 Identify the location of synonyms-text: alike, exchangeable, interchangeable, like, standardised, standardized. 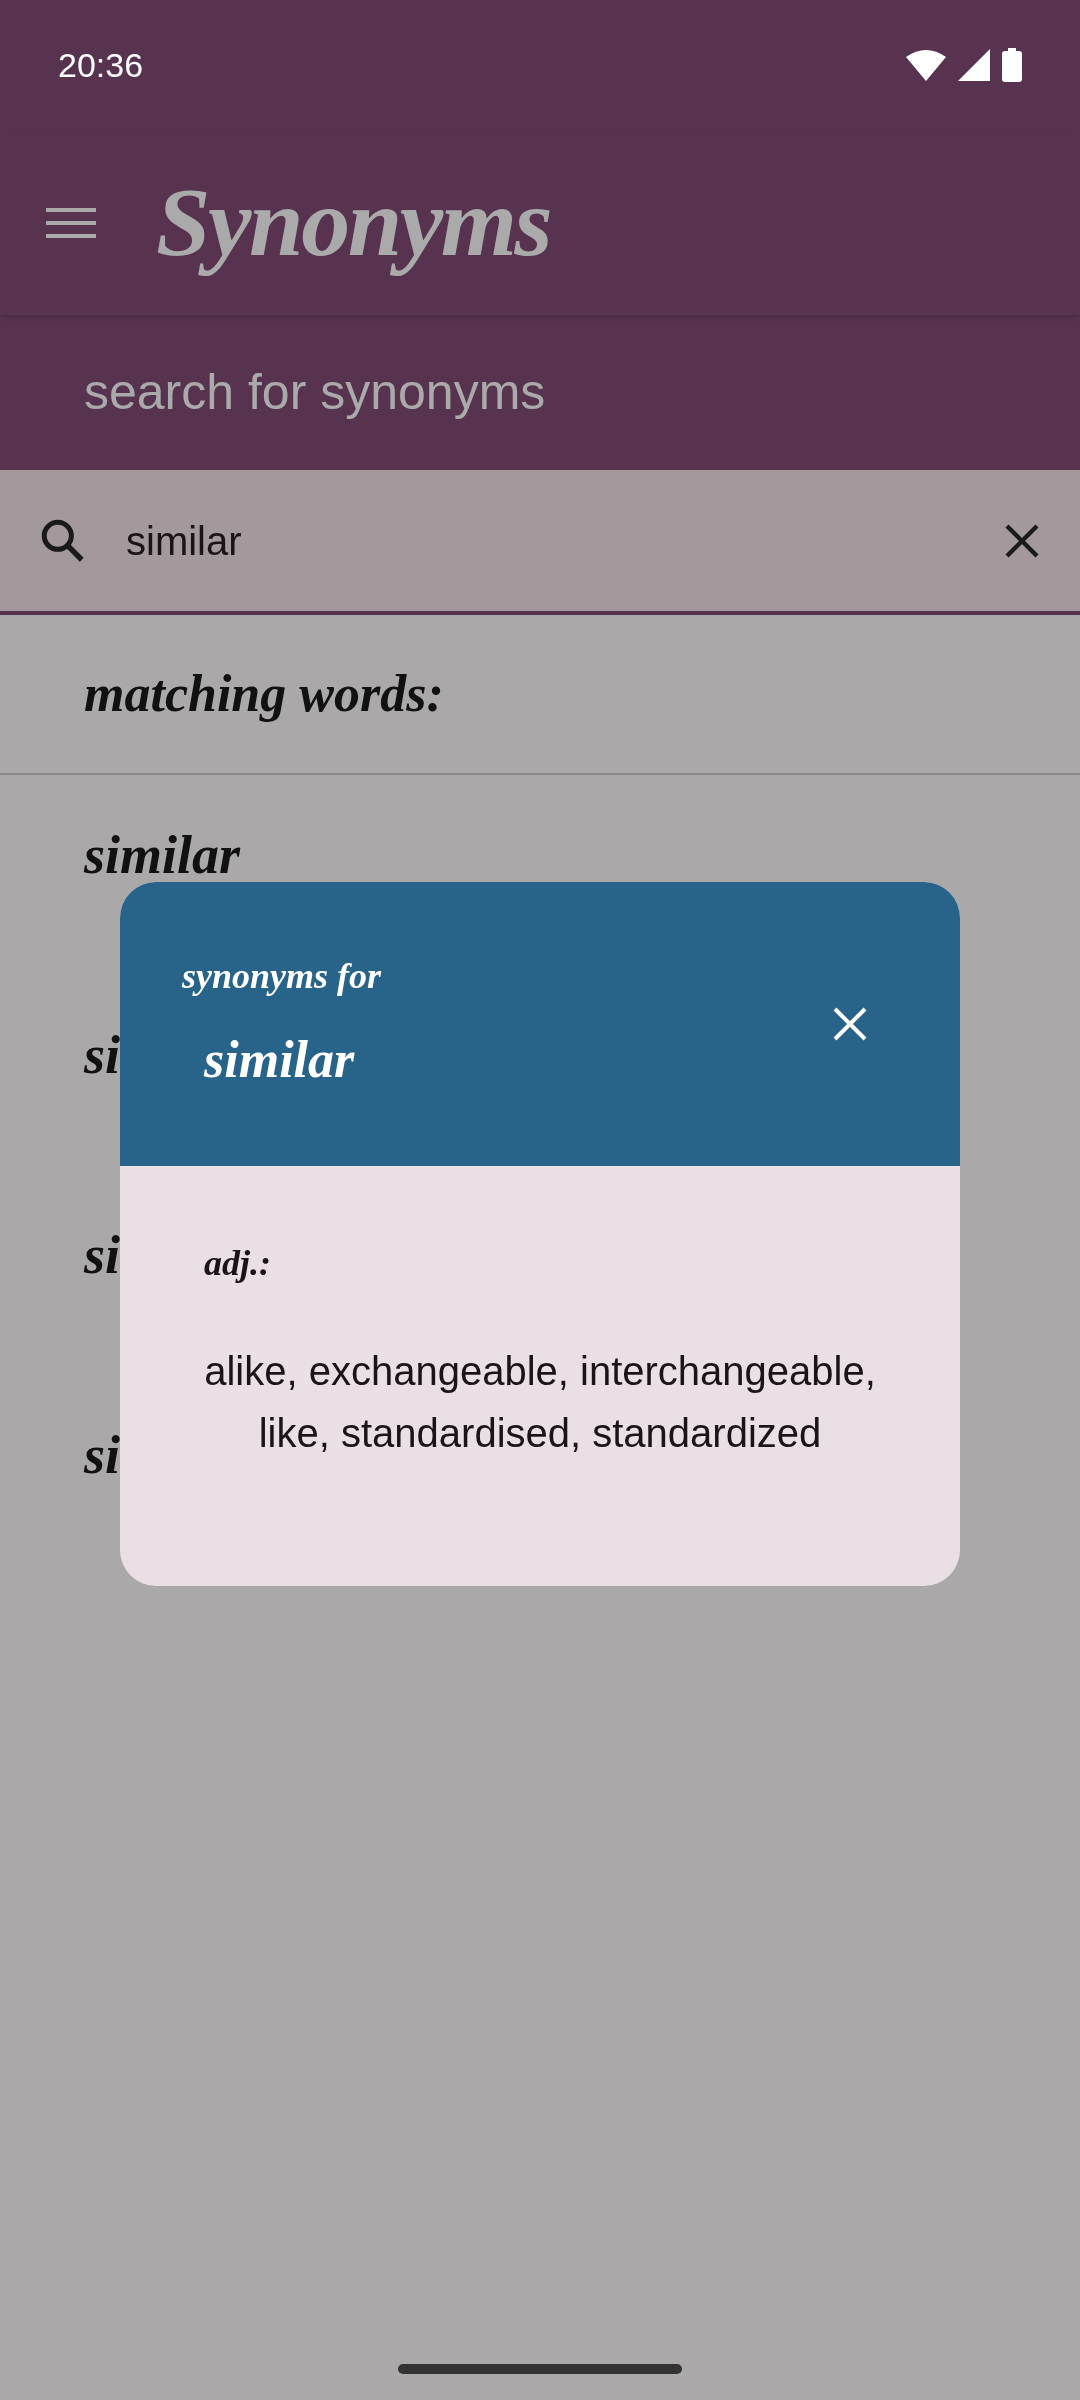
(540, 1402).